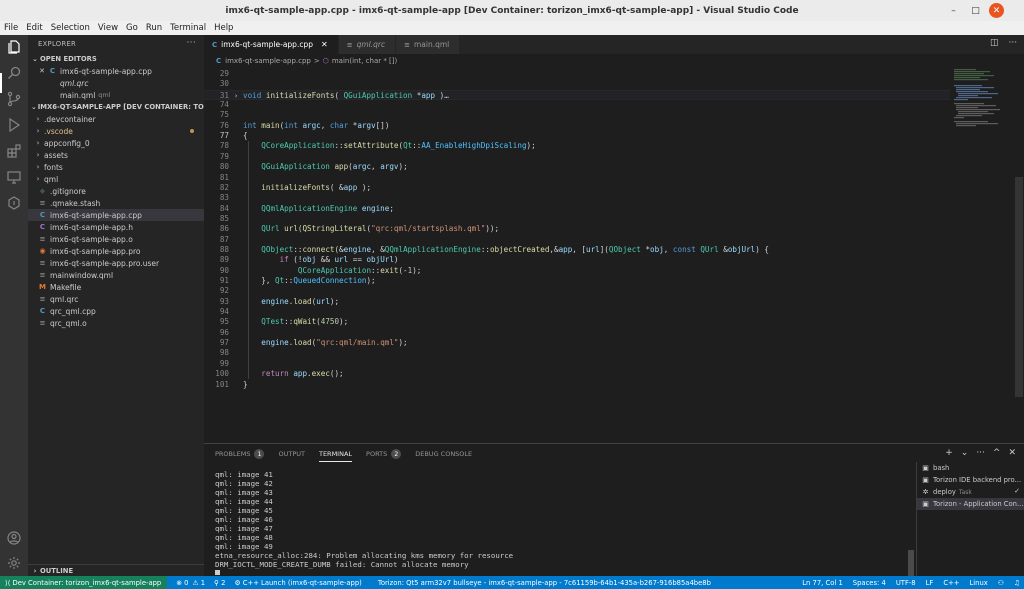 The image size is (1024, 589). Describe the element at coordinates (996, 10) in the screenshot. I see `close-window-button: ✕` at that location.